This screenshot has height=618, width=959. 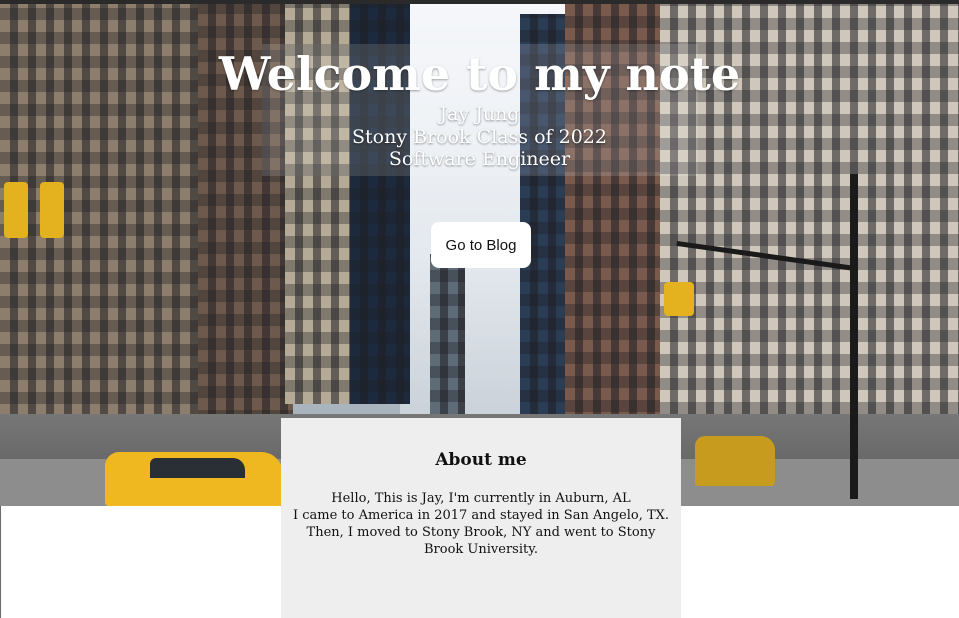 What do you see at coordinates (735, 461) in the screenshot?
I see `taxi-right-image` at bounding box center [735, 461].